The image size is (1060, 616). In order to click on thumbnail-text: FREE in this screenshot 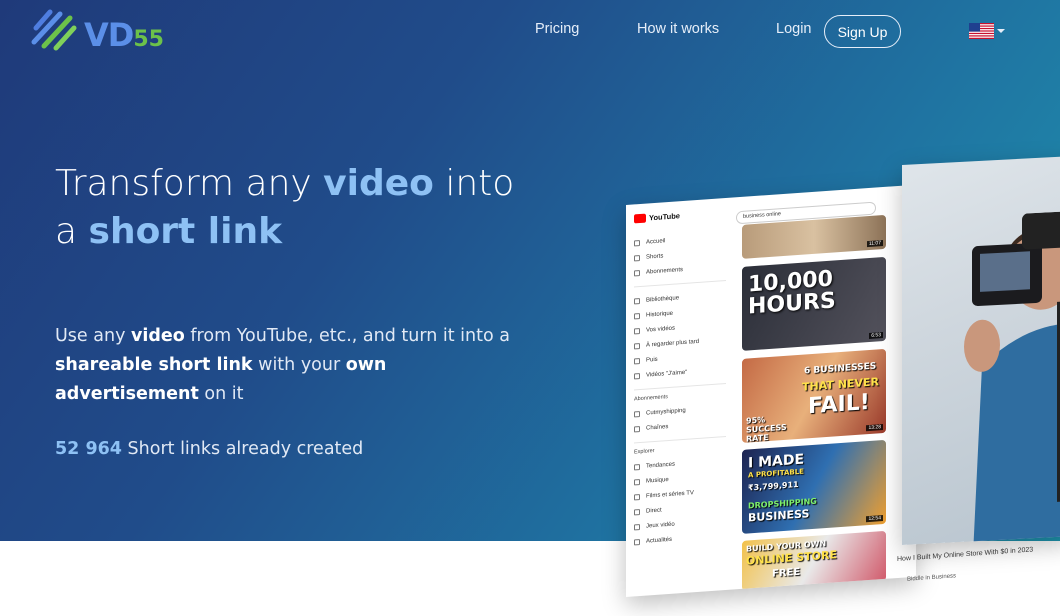, I will do `click(786, 573)`.